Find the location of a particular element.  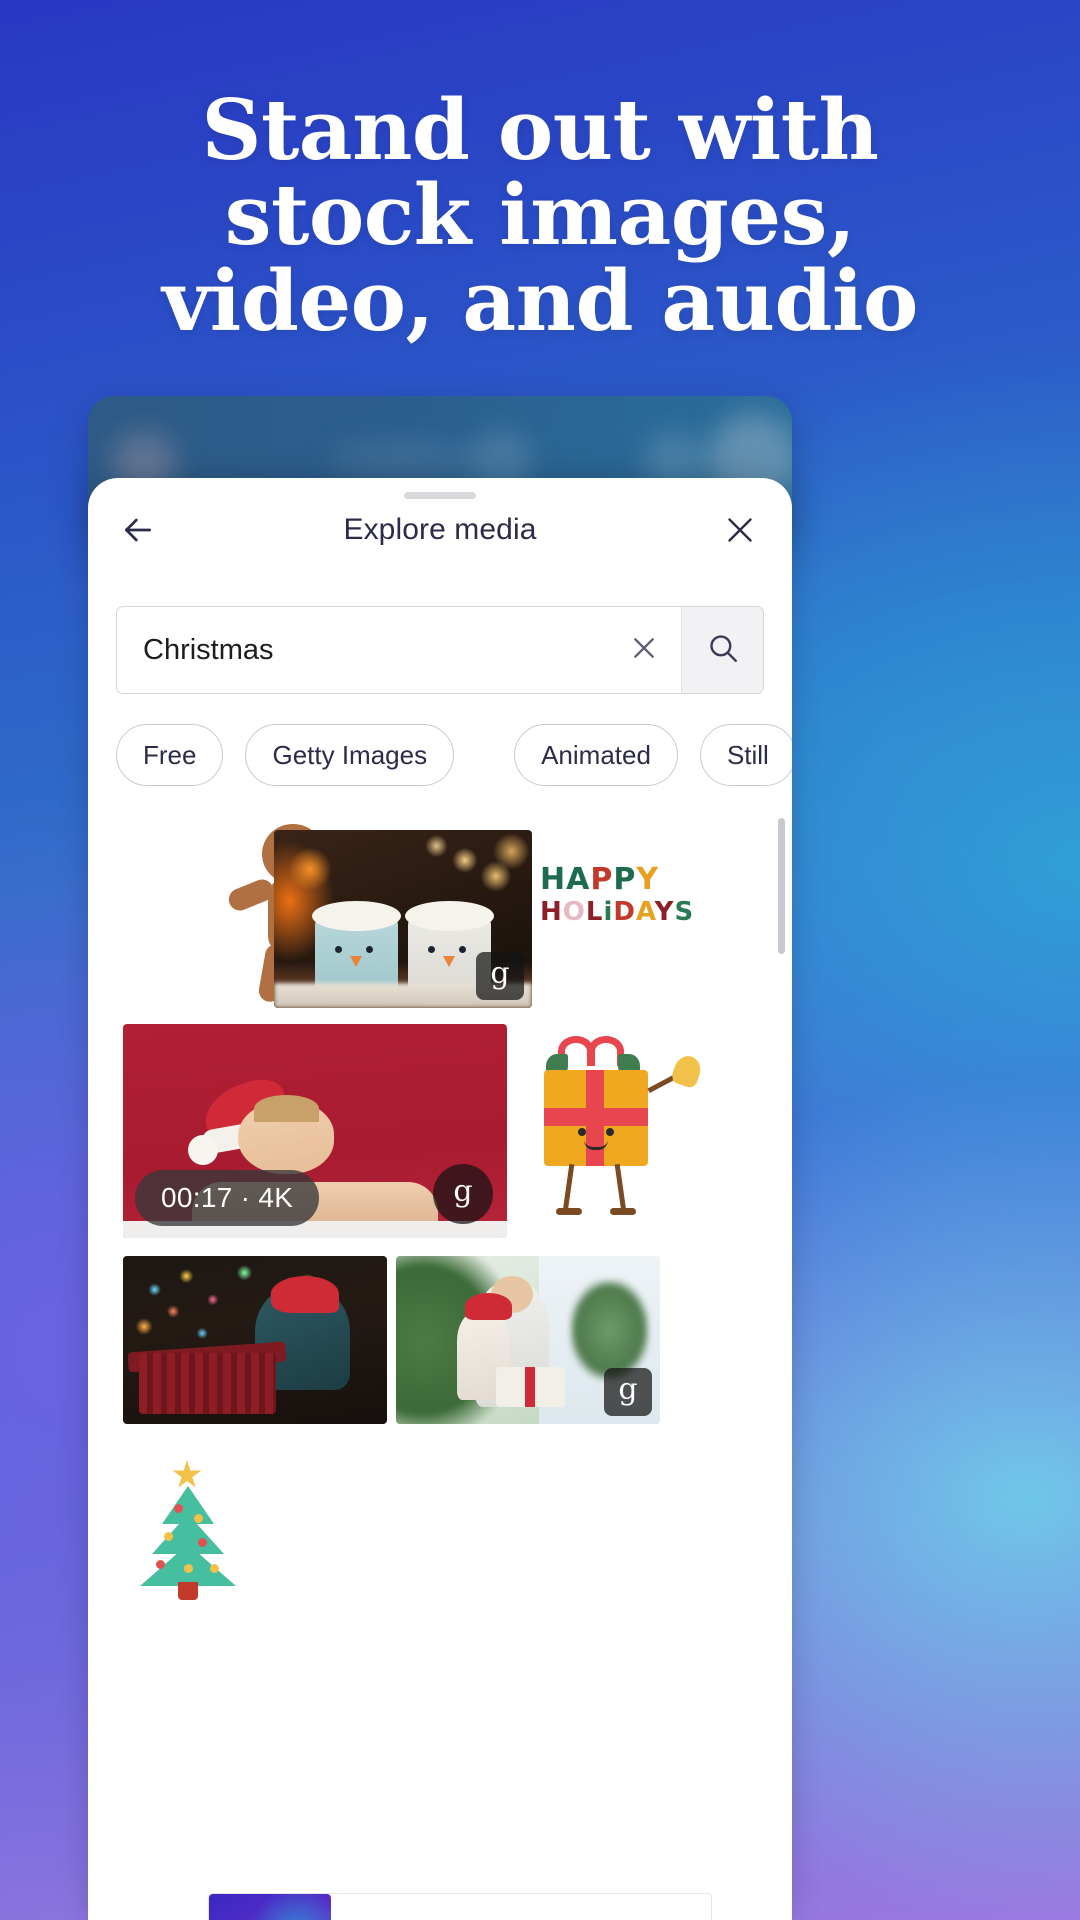

child-opening-gift-photo is located at coordinates (255, 1340).